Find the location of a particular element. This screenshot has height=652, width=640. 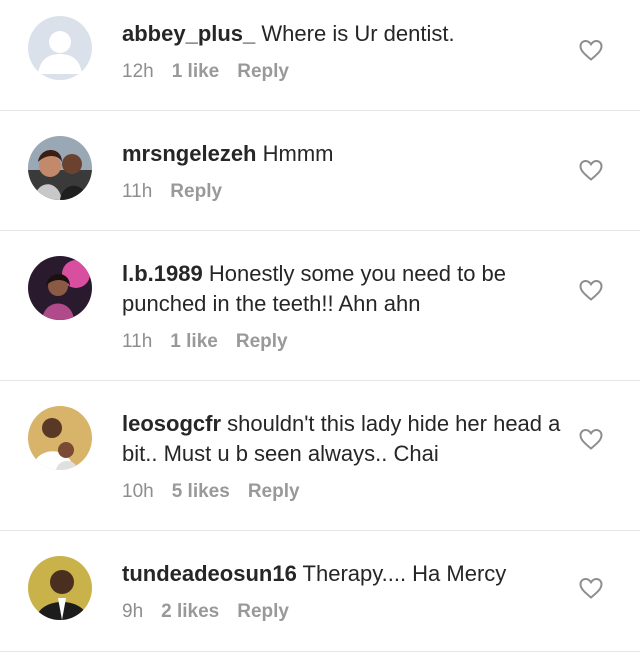

likes-count: 5 likes is located at coordinates (201, 492).